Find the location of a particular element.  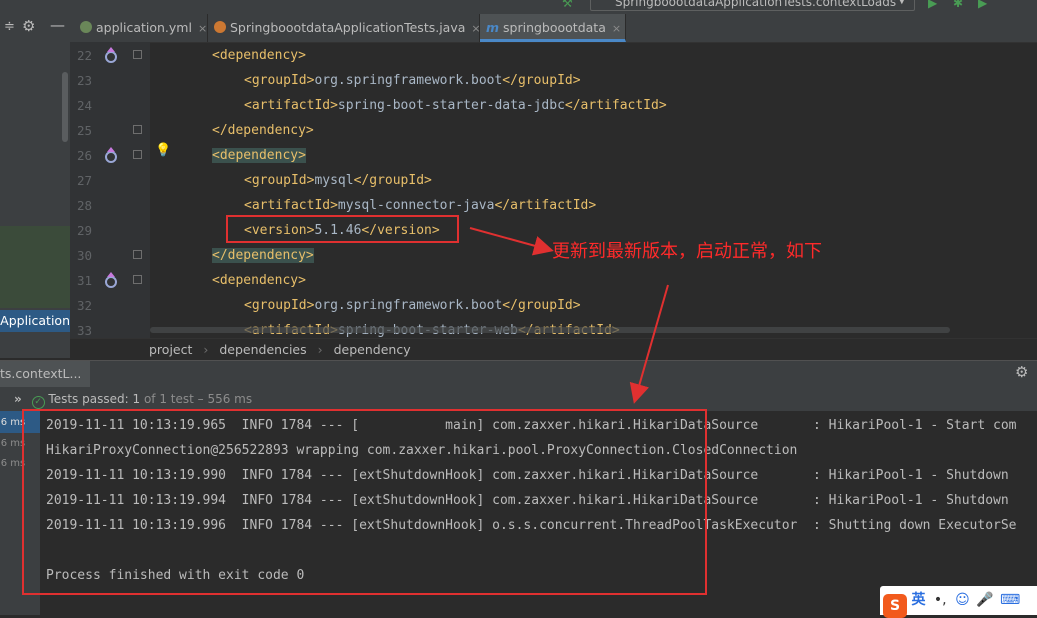

microphone-icon: 🎤 is located at coordinates (984, 600).